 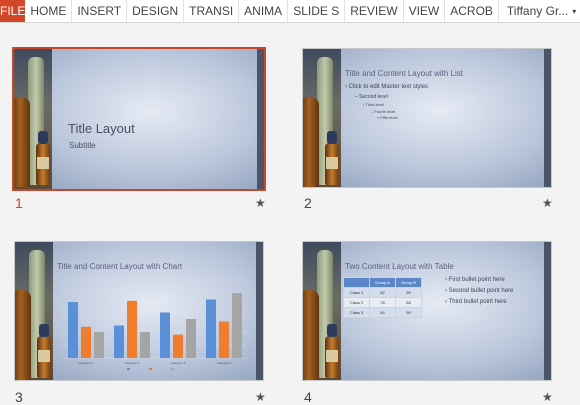 What do you see at coordinates (356, 302) in the screenshot?
I see `table-cell: Class 2` at bounding box center [356, 302].